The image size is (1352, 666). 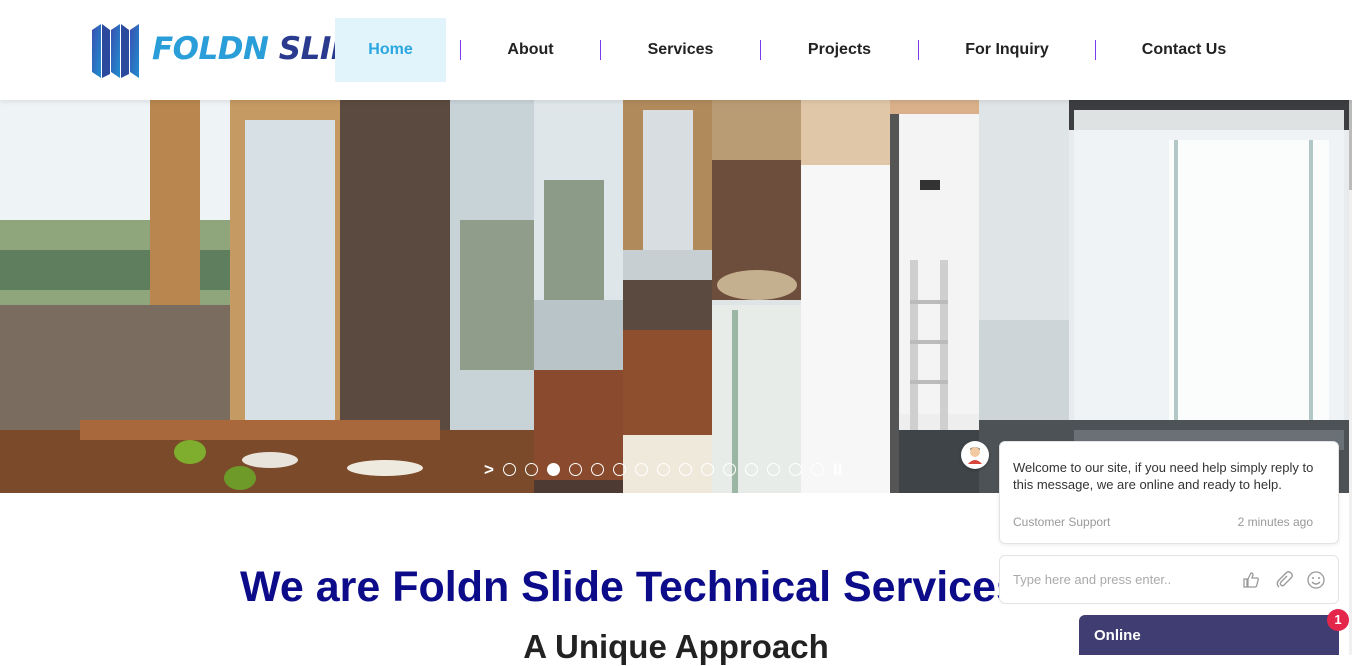 I want to click on nav-item-for-inquiry: For Inquiry, so click(x=1007, y=50).